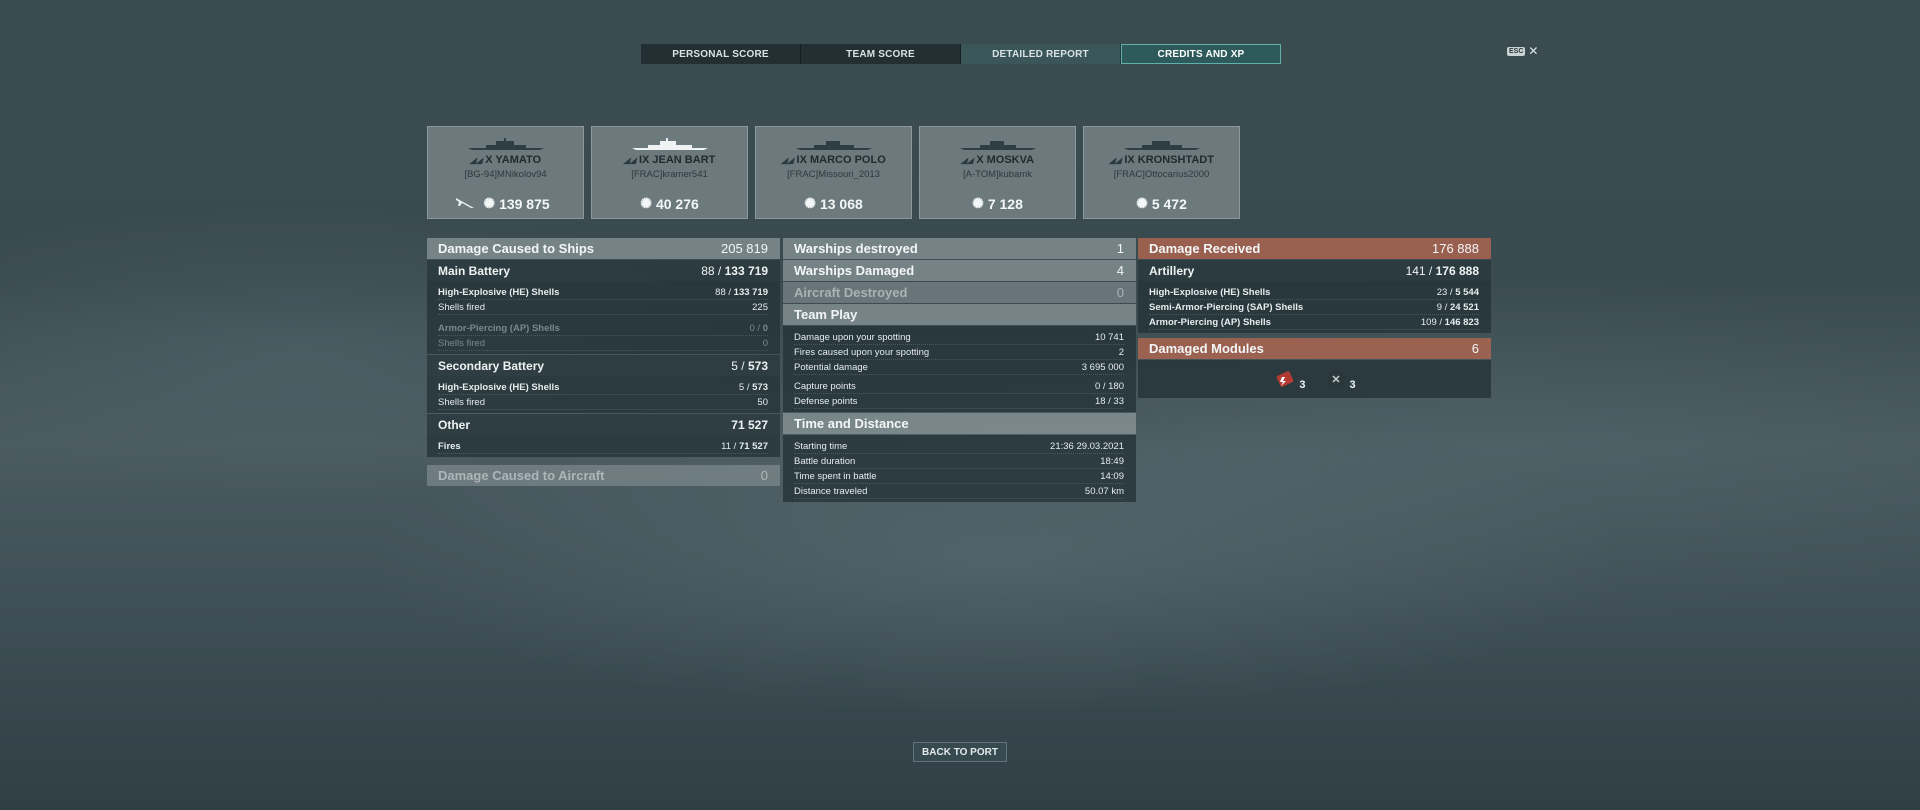 This screenshot has width=1920, height=810. I want to click on stat-row: Damage upon your spotting 10 741, so click(959, 337).